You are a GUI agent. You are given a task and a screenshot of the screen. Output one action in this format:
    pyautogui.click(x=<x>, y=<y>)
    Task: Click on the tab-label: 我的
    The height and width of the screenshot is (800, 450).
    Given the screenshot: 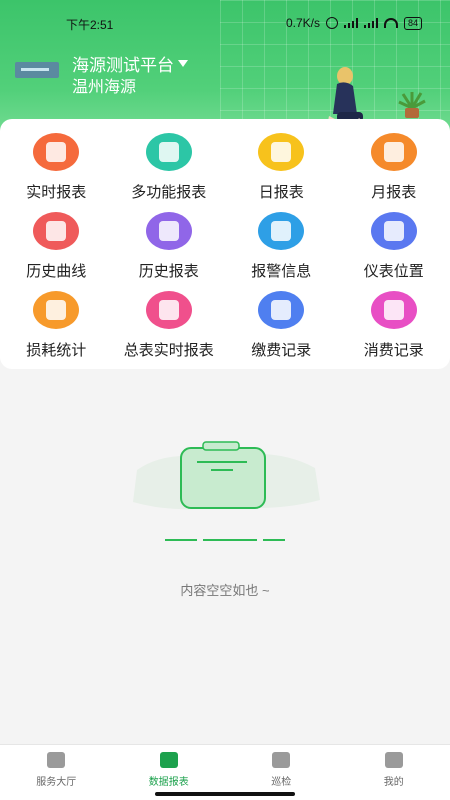 What is the action you would take?
    pyautogui.click(x=393, y=782)
    